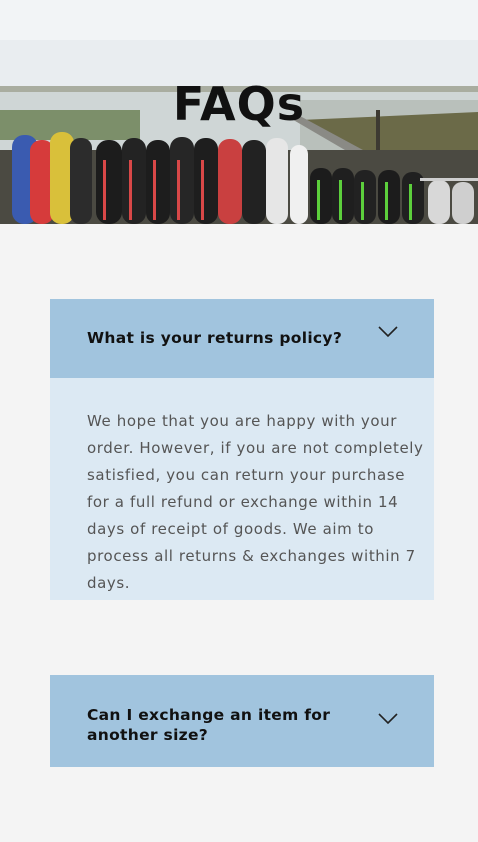  What do you see at coordinates (215, 338) in the screenshot?
I see `faq-question-text: What is your returns policy?` at bounding box center [215, 338].